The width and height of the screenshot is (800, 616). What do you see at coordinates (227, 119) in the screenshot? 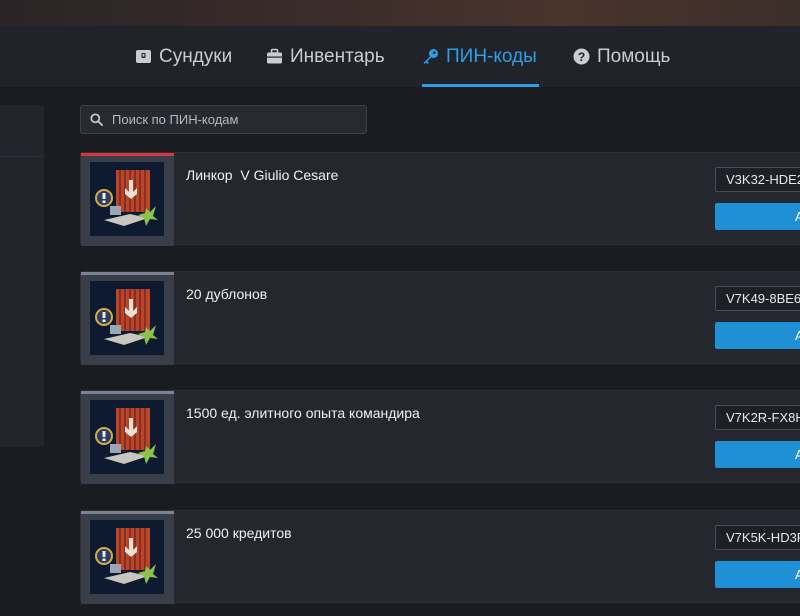
I see `search-input` at bounding box center [227, 119].